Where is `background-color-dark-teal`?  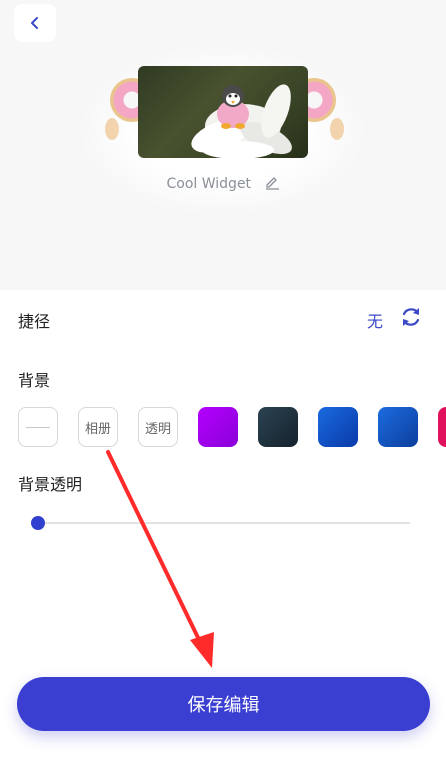
background-color-dark-teal is located at coordinates (278, 427).